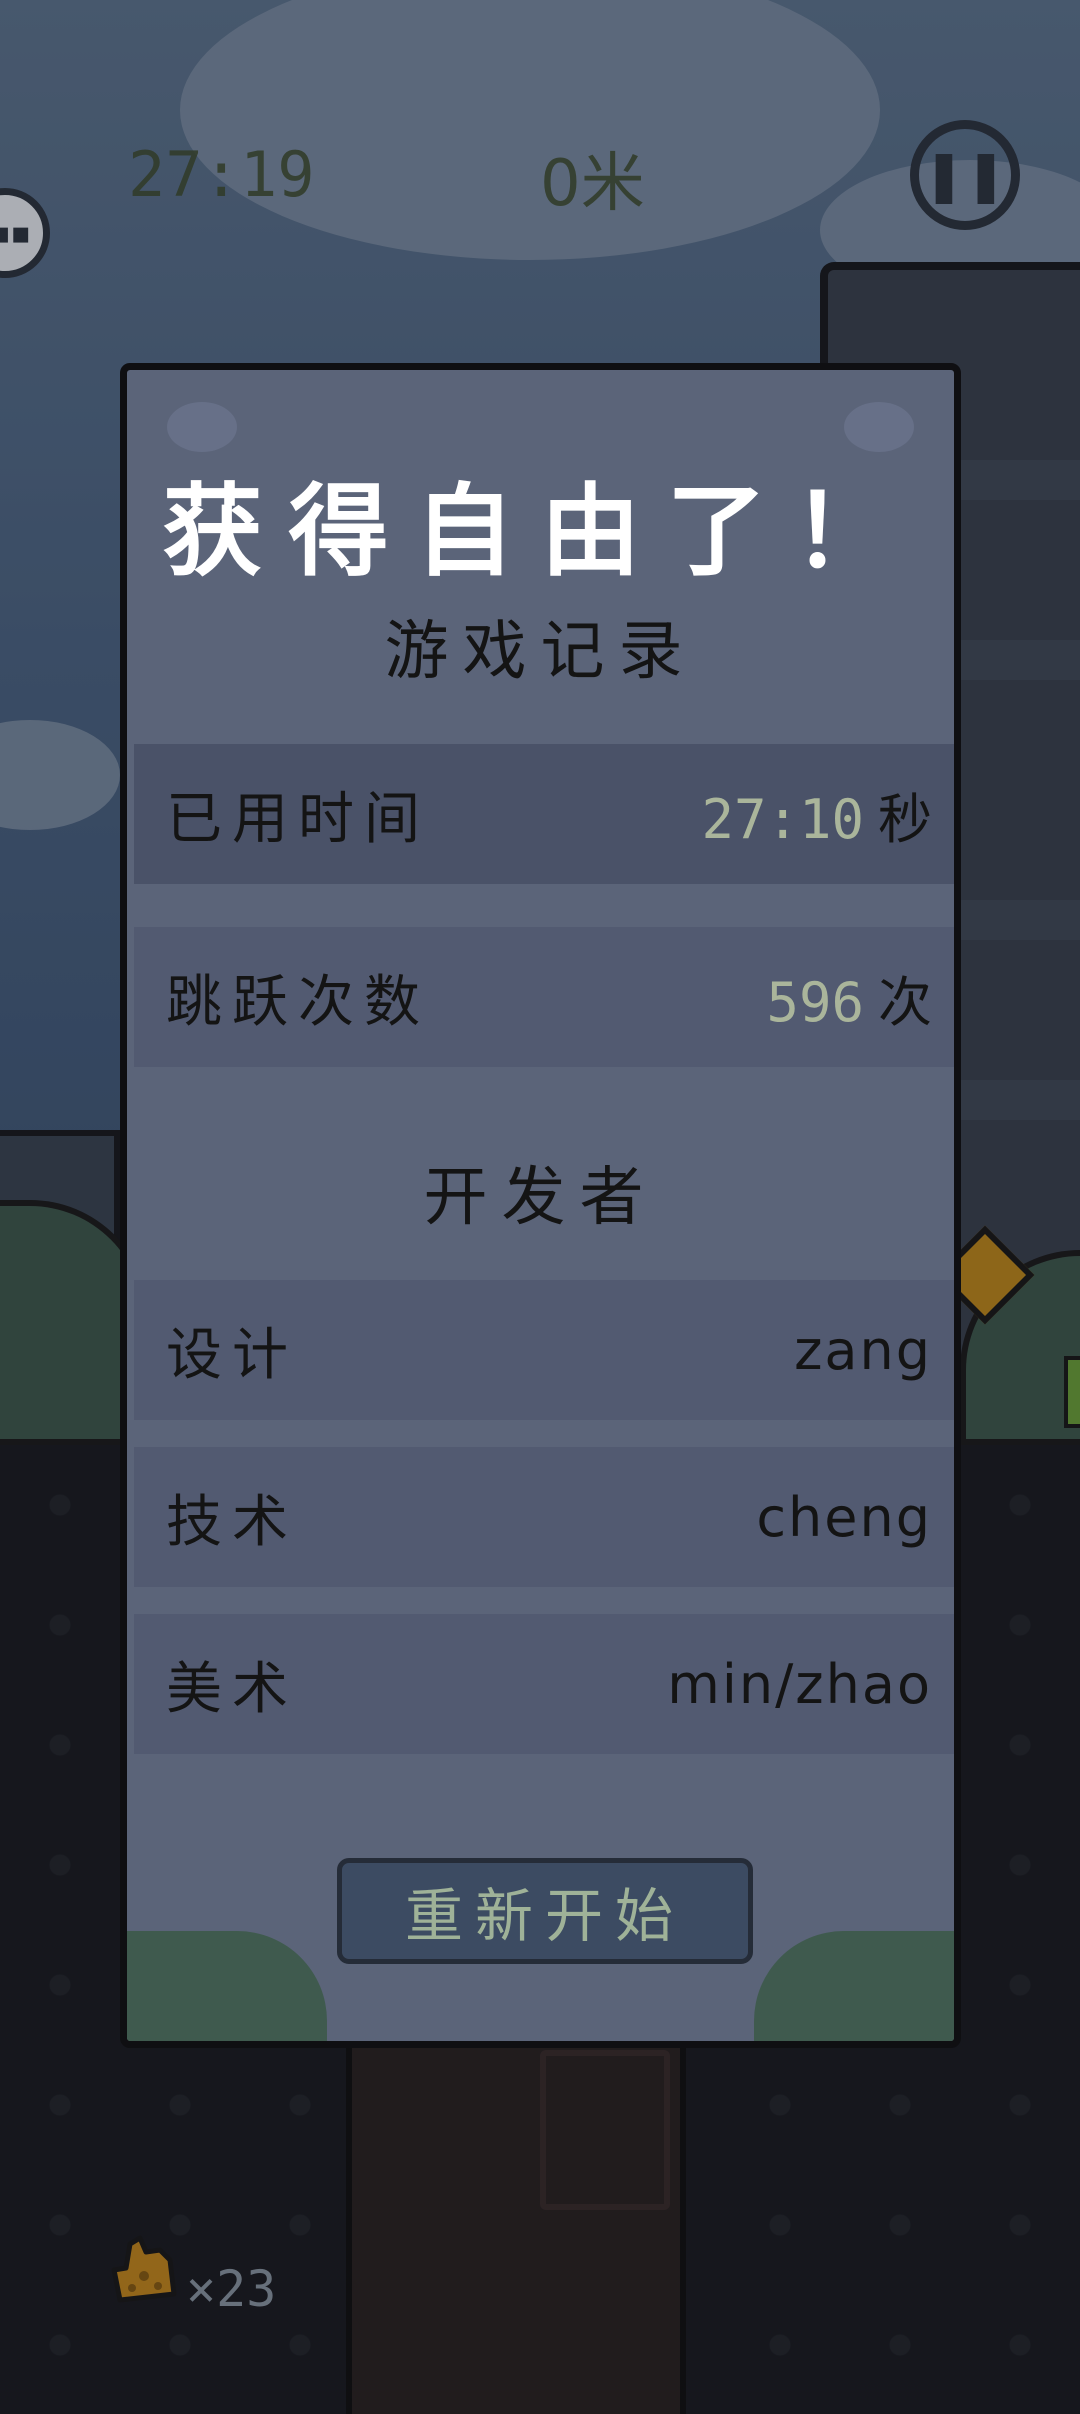  I want to click on dialog-title: 获得自由了！, so click(540, 531).